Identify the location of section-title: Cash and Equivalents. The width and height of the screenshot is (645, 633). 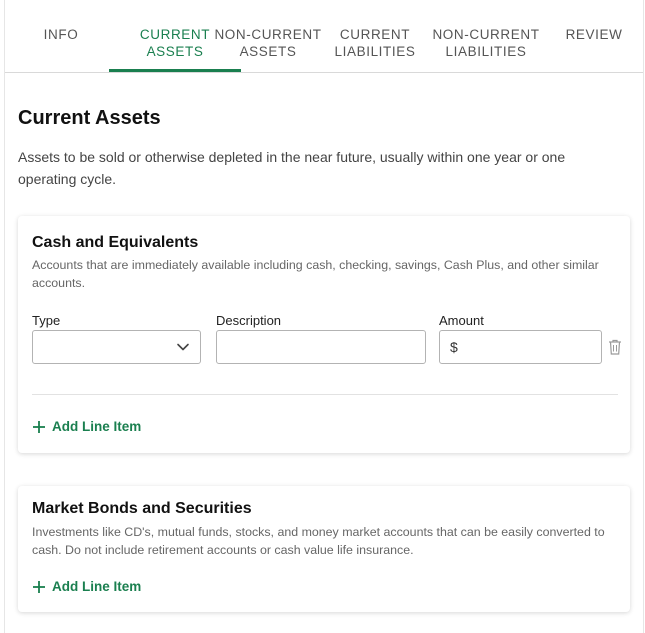
(115, 242).